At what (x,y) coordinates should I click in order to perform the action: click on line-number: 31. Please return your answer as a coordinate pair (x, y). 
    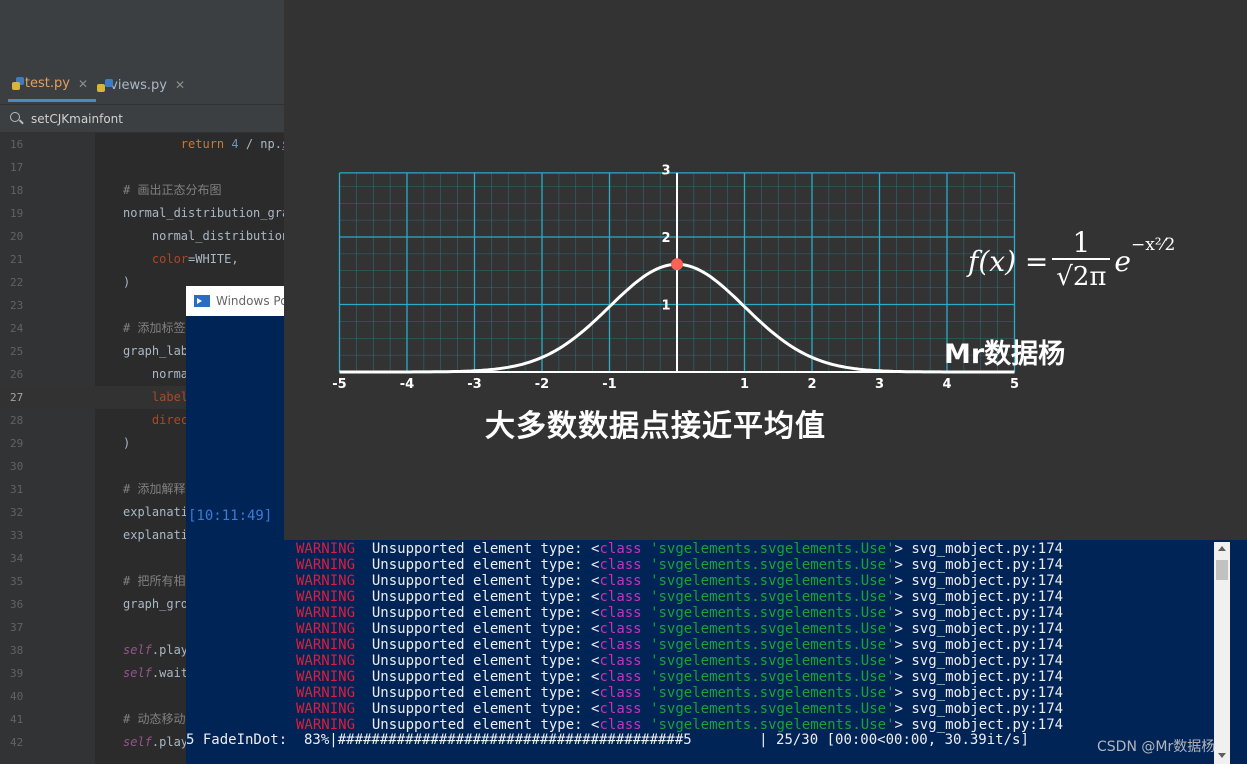
    Looking at the image, I should click on (17, 489).